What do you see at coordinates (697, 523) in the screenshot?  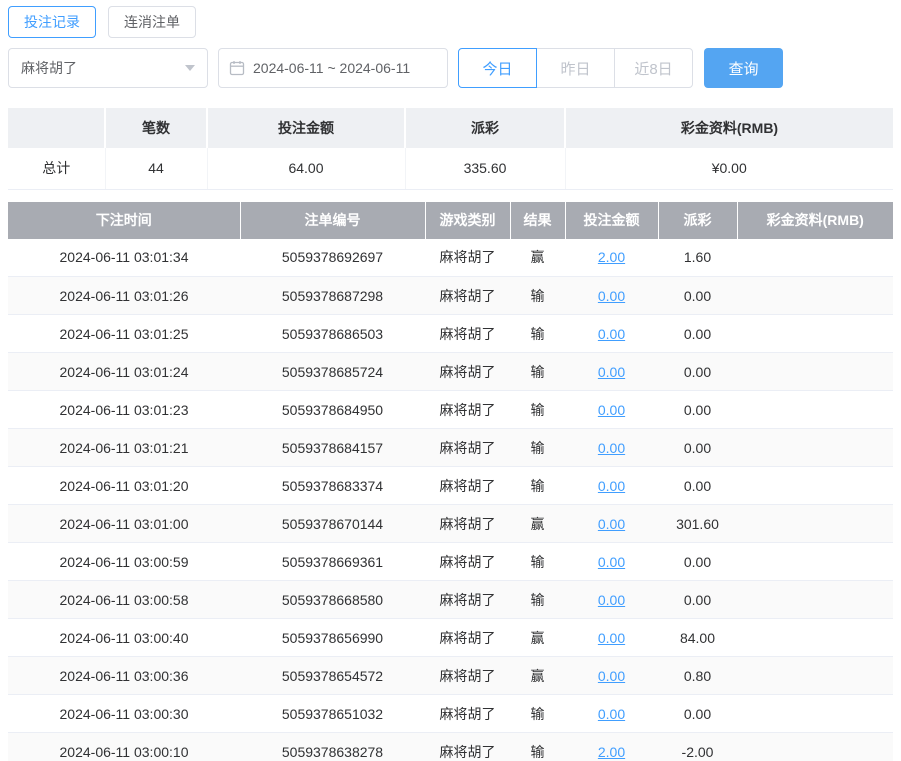 I see `payout-cell: 301.60` at bounding box center [697, 523].